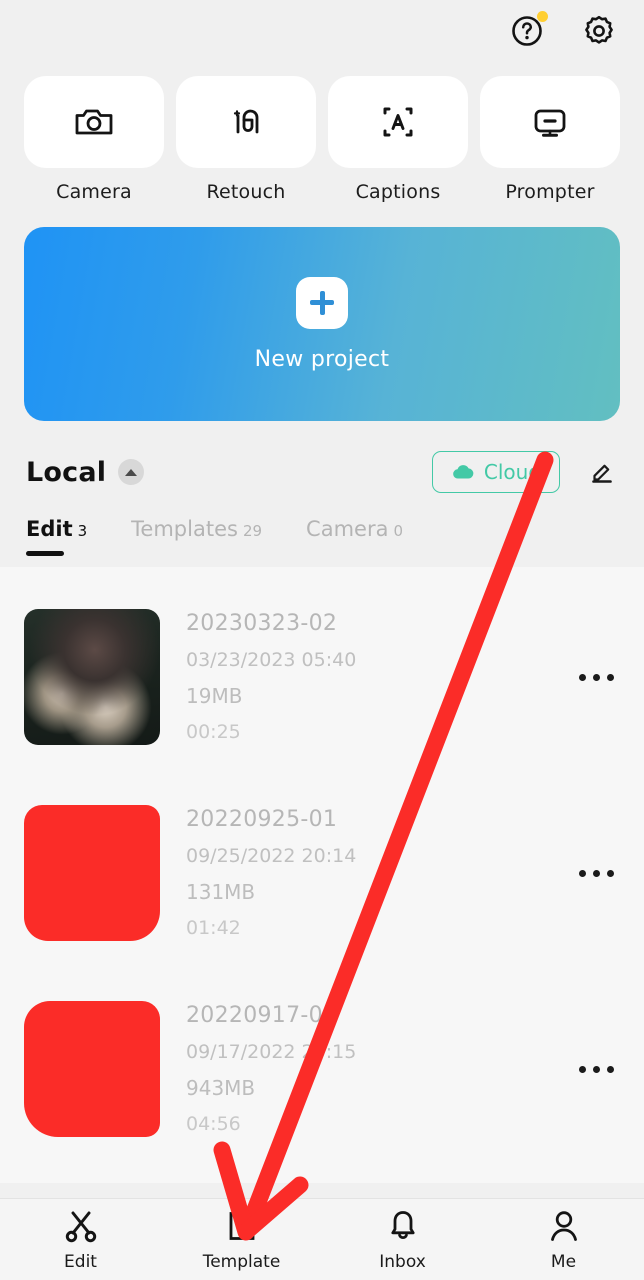 This screenshot has height=1280, width=644. Describe the element at coordinates (322, 472) in the screenshot. I see `storage-section-header: Local Cloud` at that location.